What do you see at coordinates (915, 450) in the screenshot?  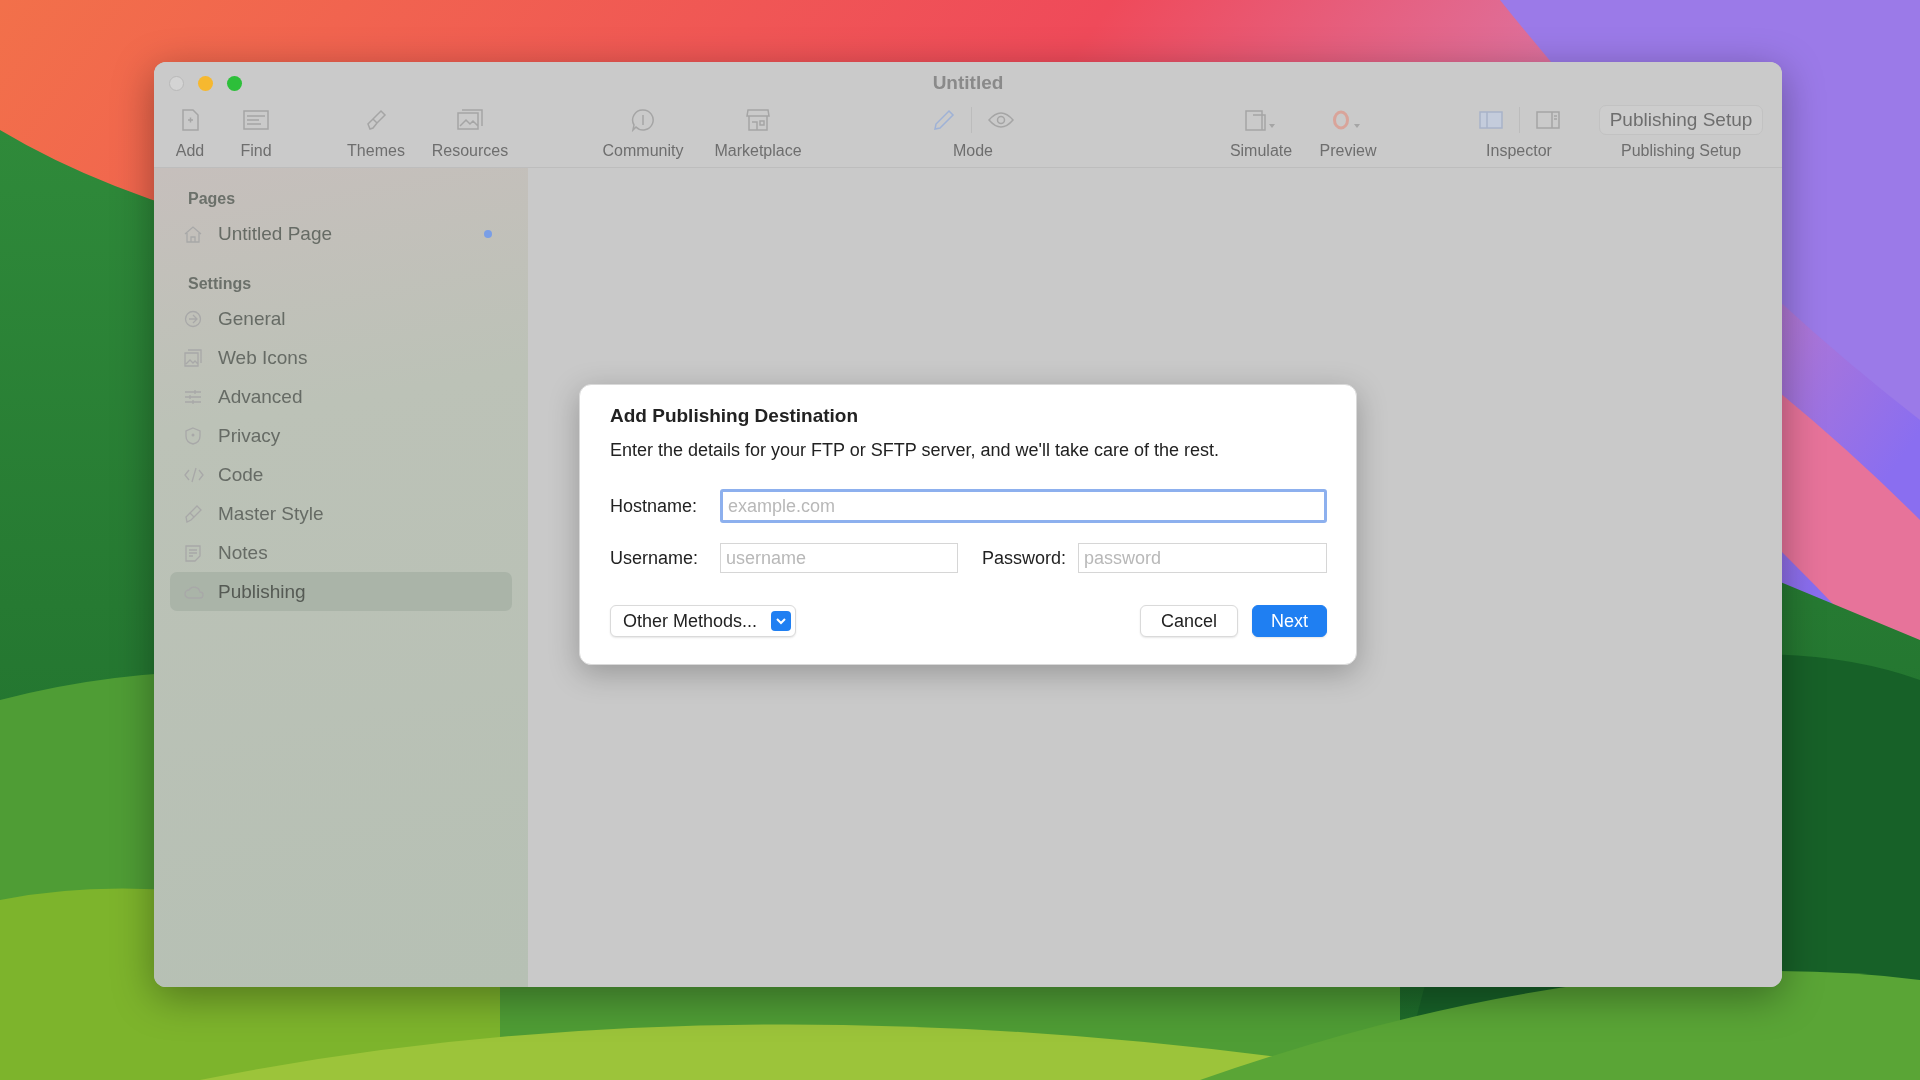 I see `dialog-message: Enter the details for your FTP or SFTP server, and we'll take care of the rest.` at bounding box center [915, 450].